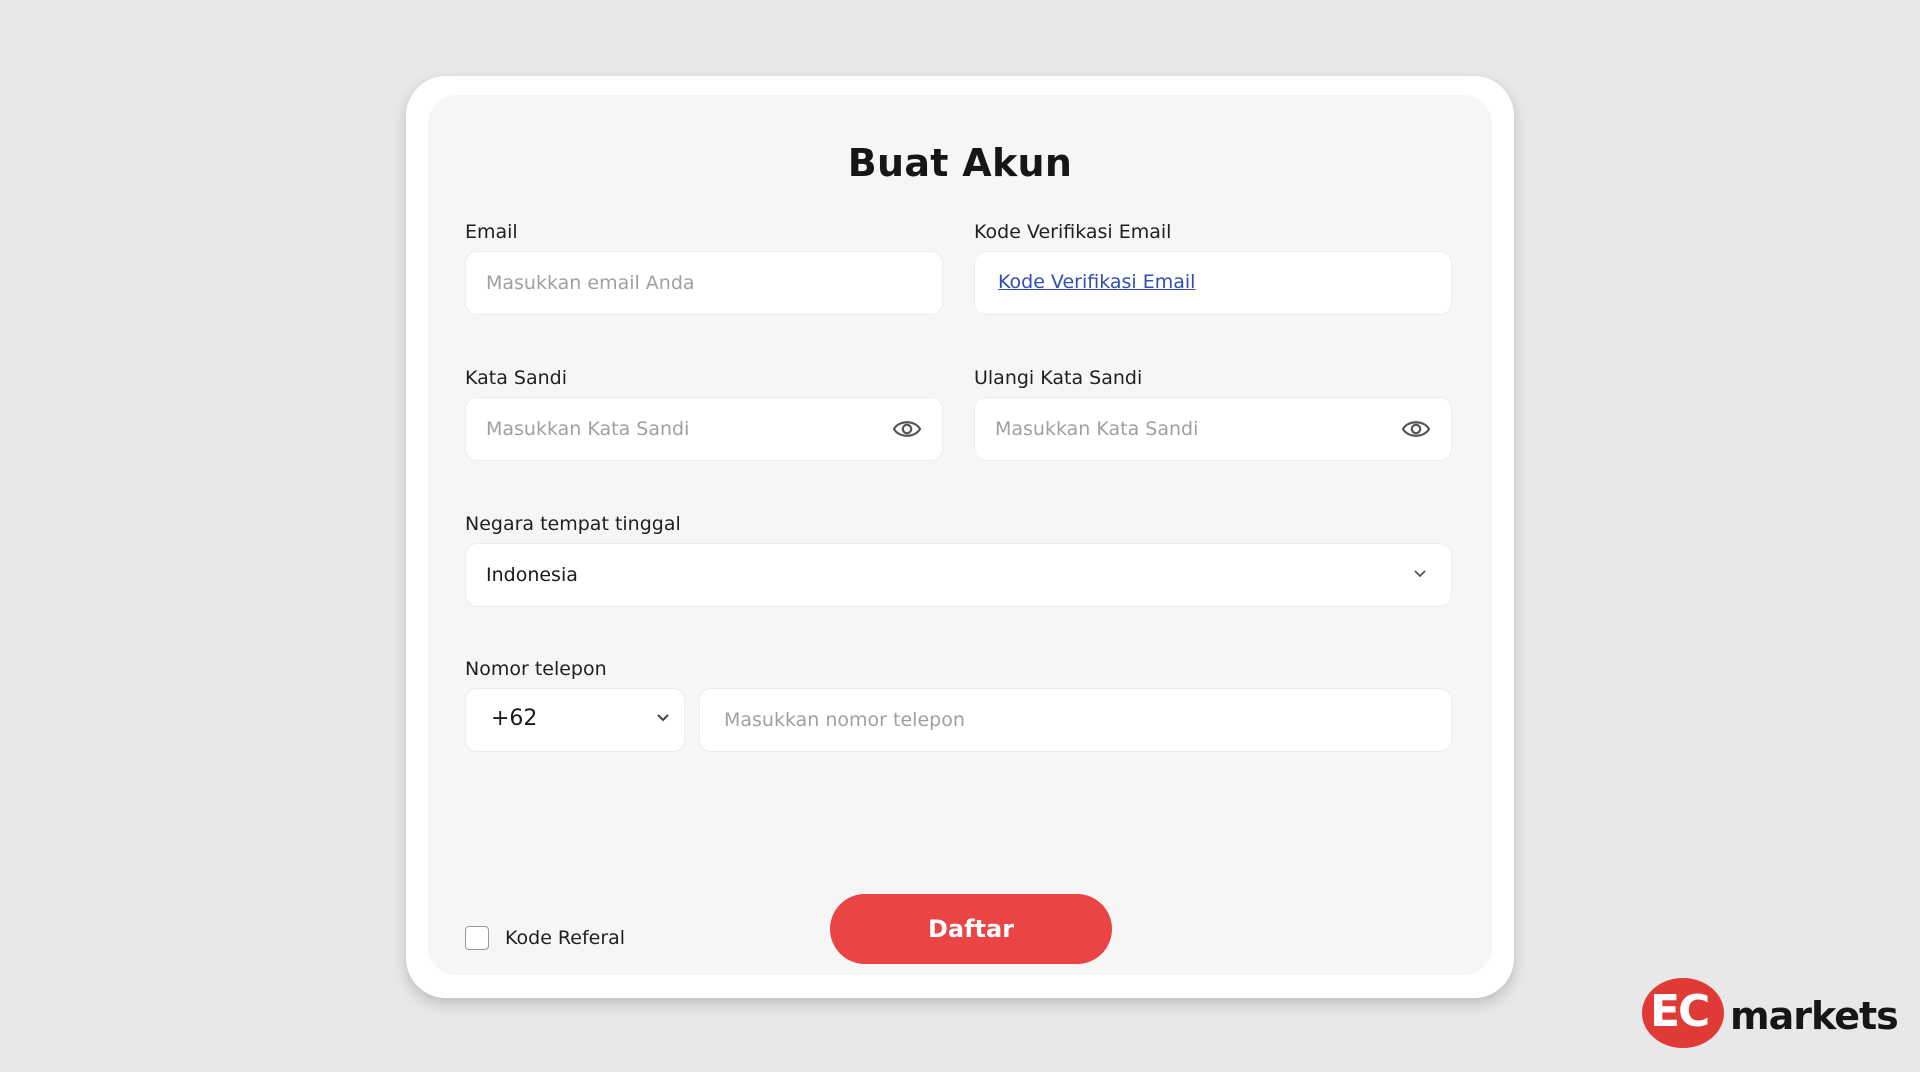 This screenshot has width=1920, height=1072. I want to click on referral-checkbox, so click(477, 938).